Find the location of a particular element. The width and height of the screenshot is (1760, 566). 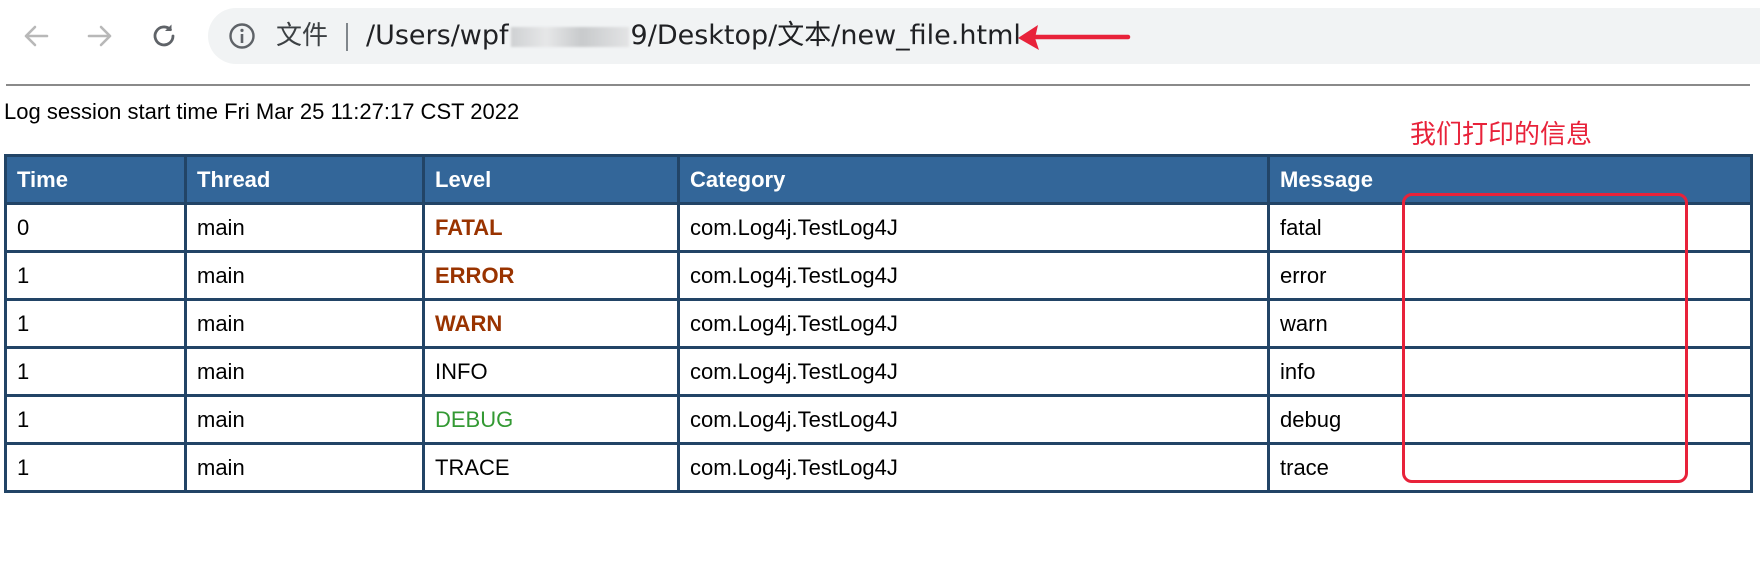

back-button is located at coordinates (36, 36).